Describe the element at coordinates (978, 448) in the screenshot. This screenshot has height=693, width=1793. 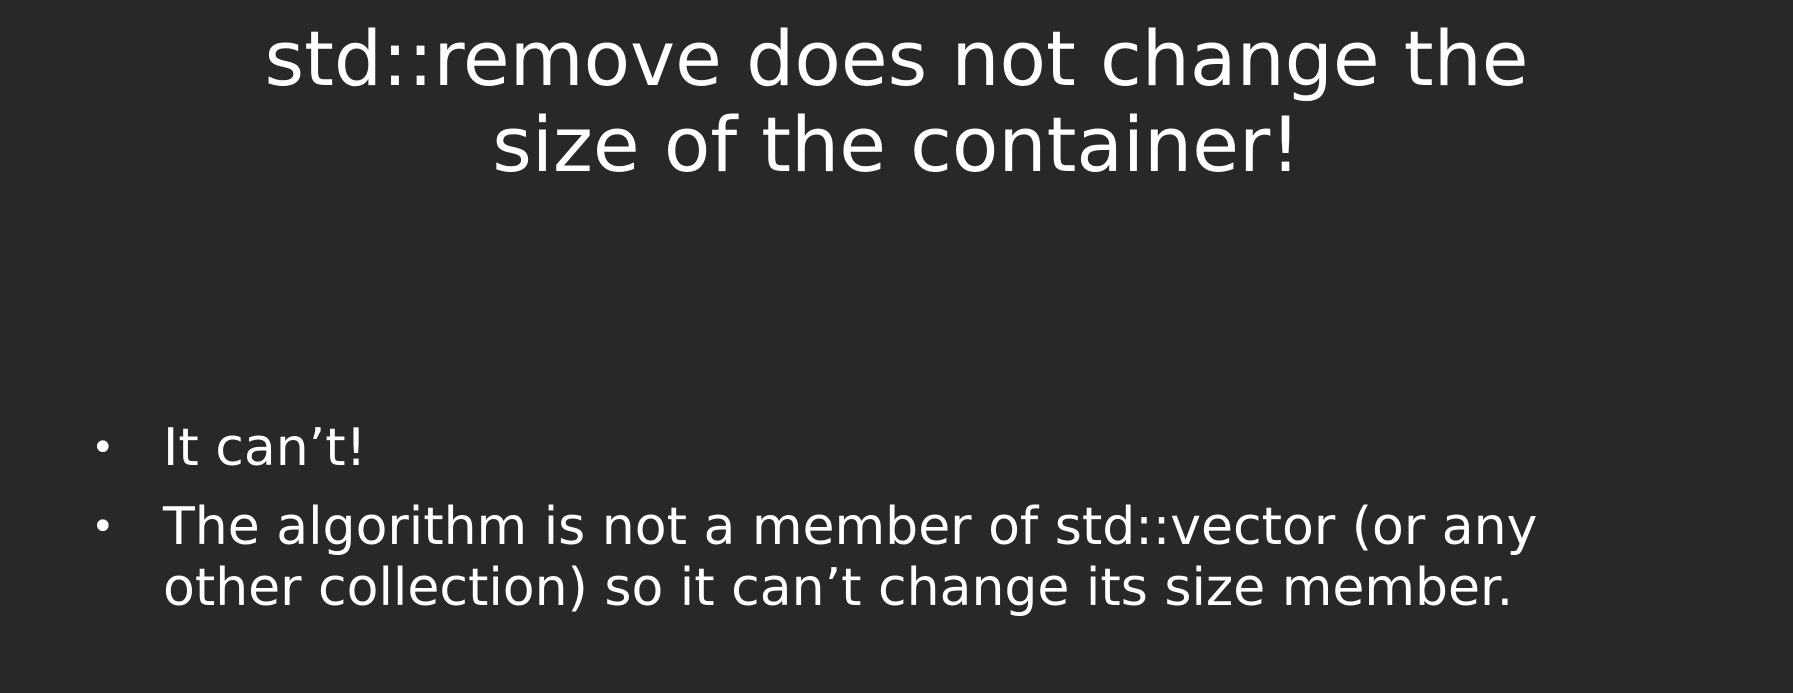
I see `bullet-text: It can’t!` at that location.